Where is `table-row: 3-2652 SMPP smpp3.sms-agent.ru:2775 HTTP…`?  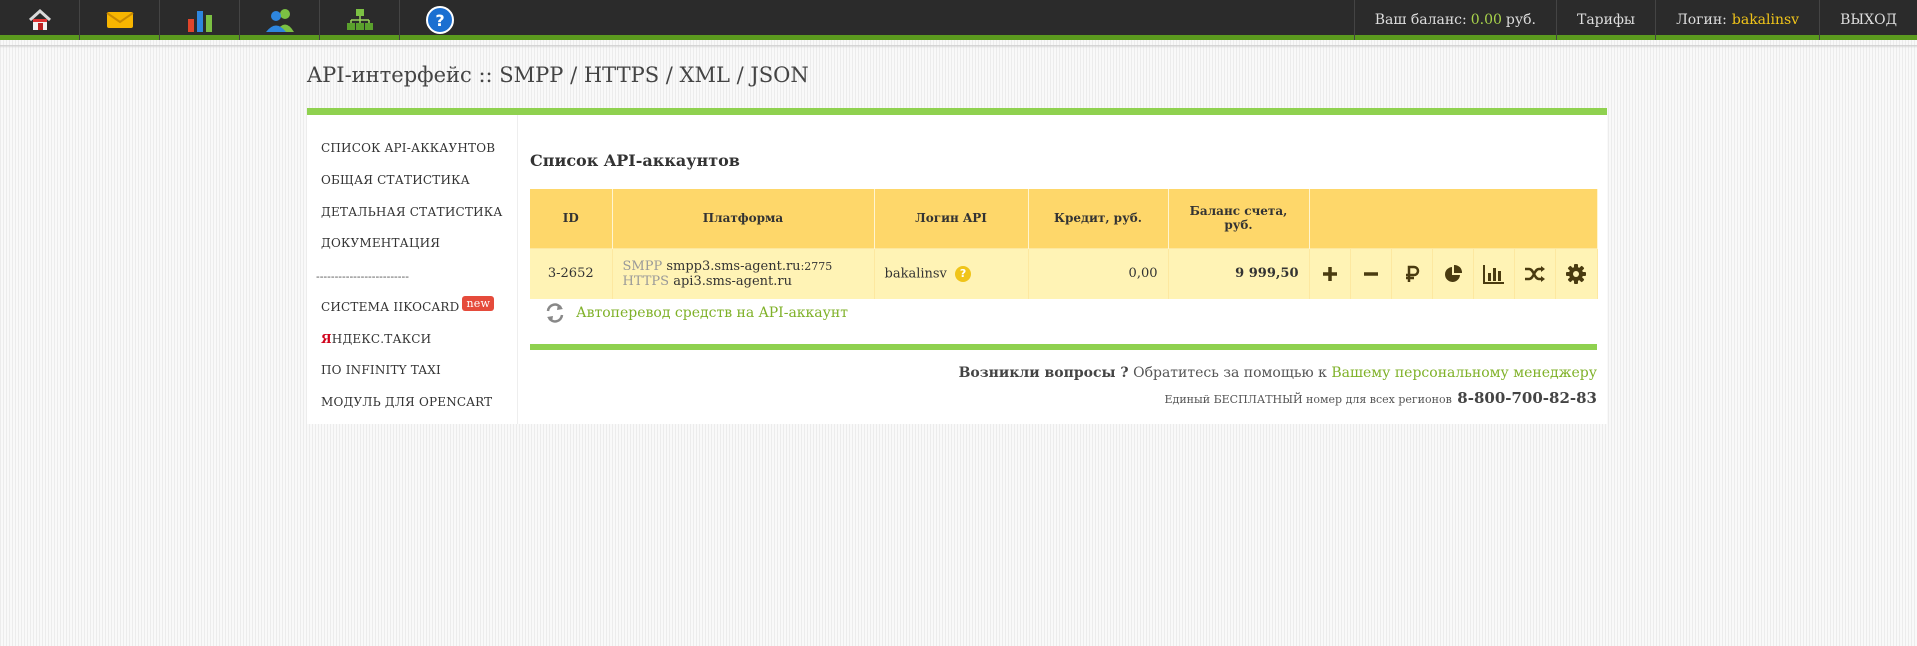 table-row: 3-2652 SMPP smpp3.sms-agent.ru:2775 HTTP… is located at coordinates (1064, 273).